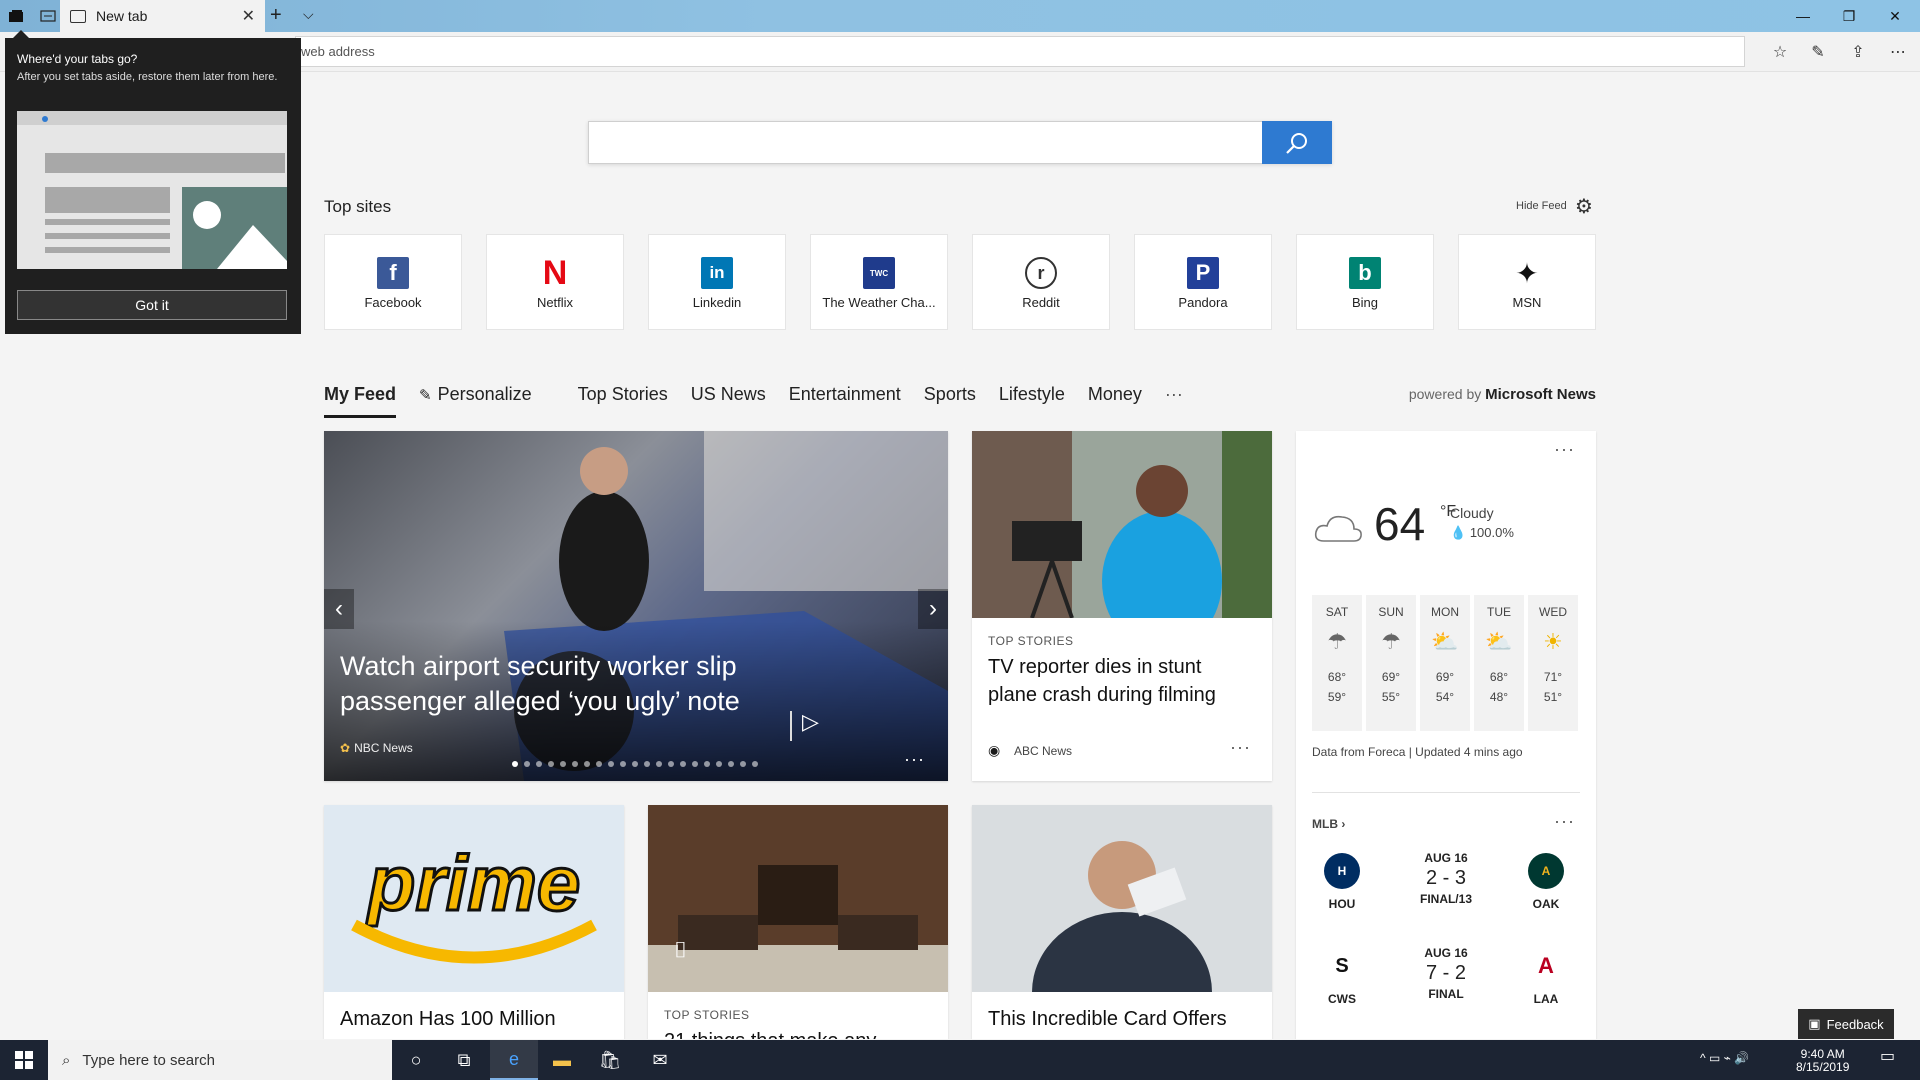  What do you see at coordinates (728, 401) in the screenshot?
I see `tab-us-news: US News` at bounding box center [728, 401].